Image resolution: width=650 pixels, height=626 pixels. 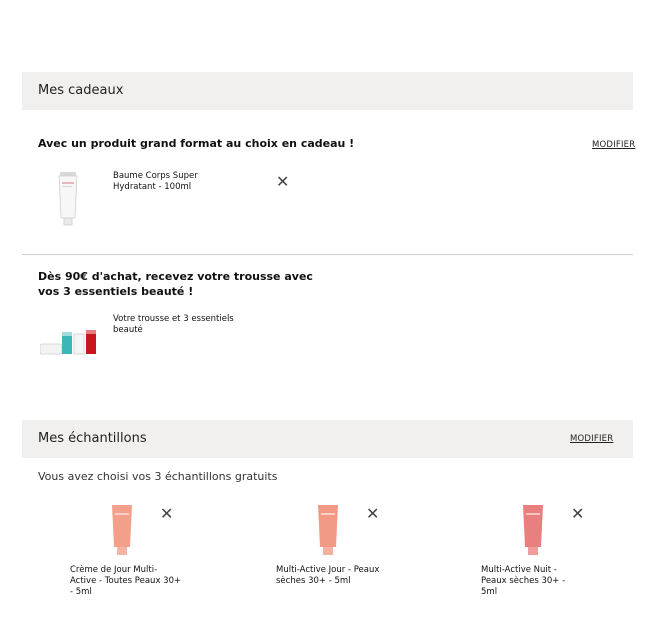 I want to click on gift-item-1-name: Baume Corps Super Hydratant - 100ml, so click(x=155, y=181).